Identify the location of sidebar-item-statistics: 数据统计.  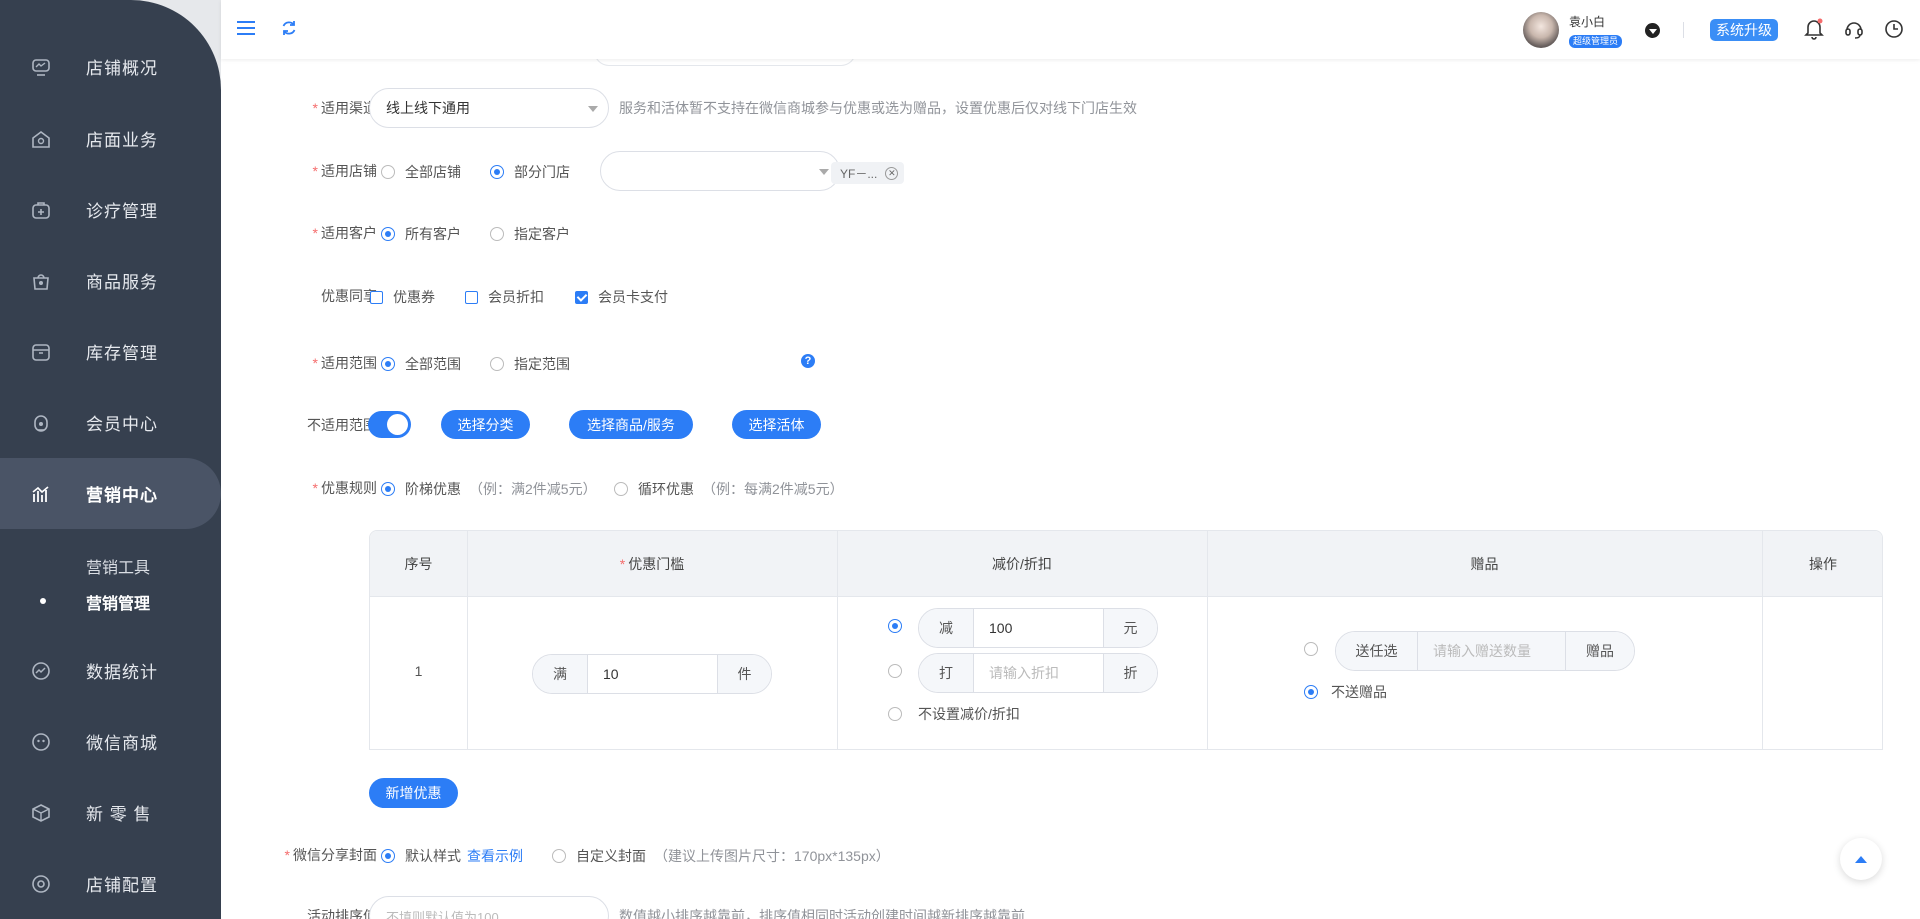
(110, 670).